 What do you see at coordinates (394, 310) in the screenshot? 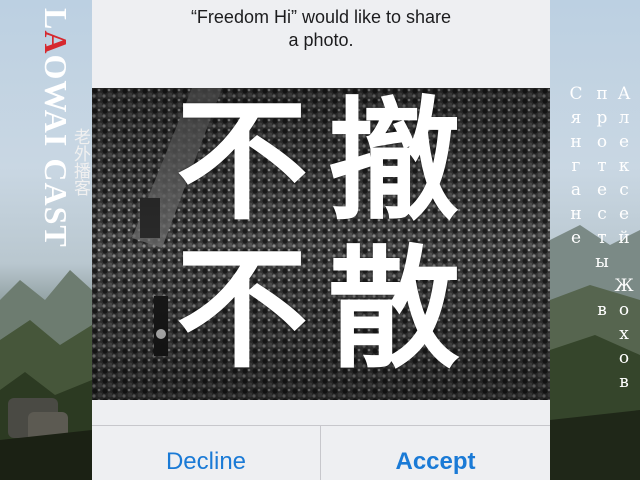
I see `slogan-char-bottom-right: 散` at bounding box center [394, 310].